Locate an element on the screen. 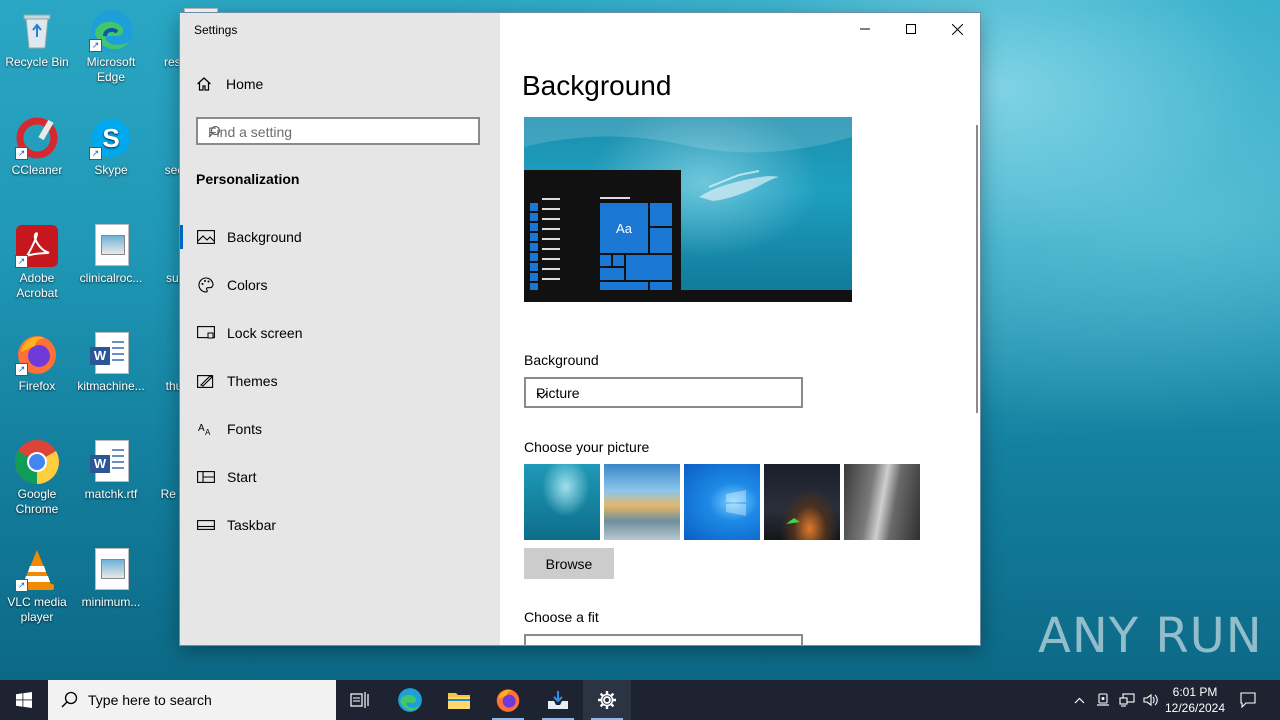  picture-thumbnail-night-sky is located at coordinates (802, 502).